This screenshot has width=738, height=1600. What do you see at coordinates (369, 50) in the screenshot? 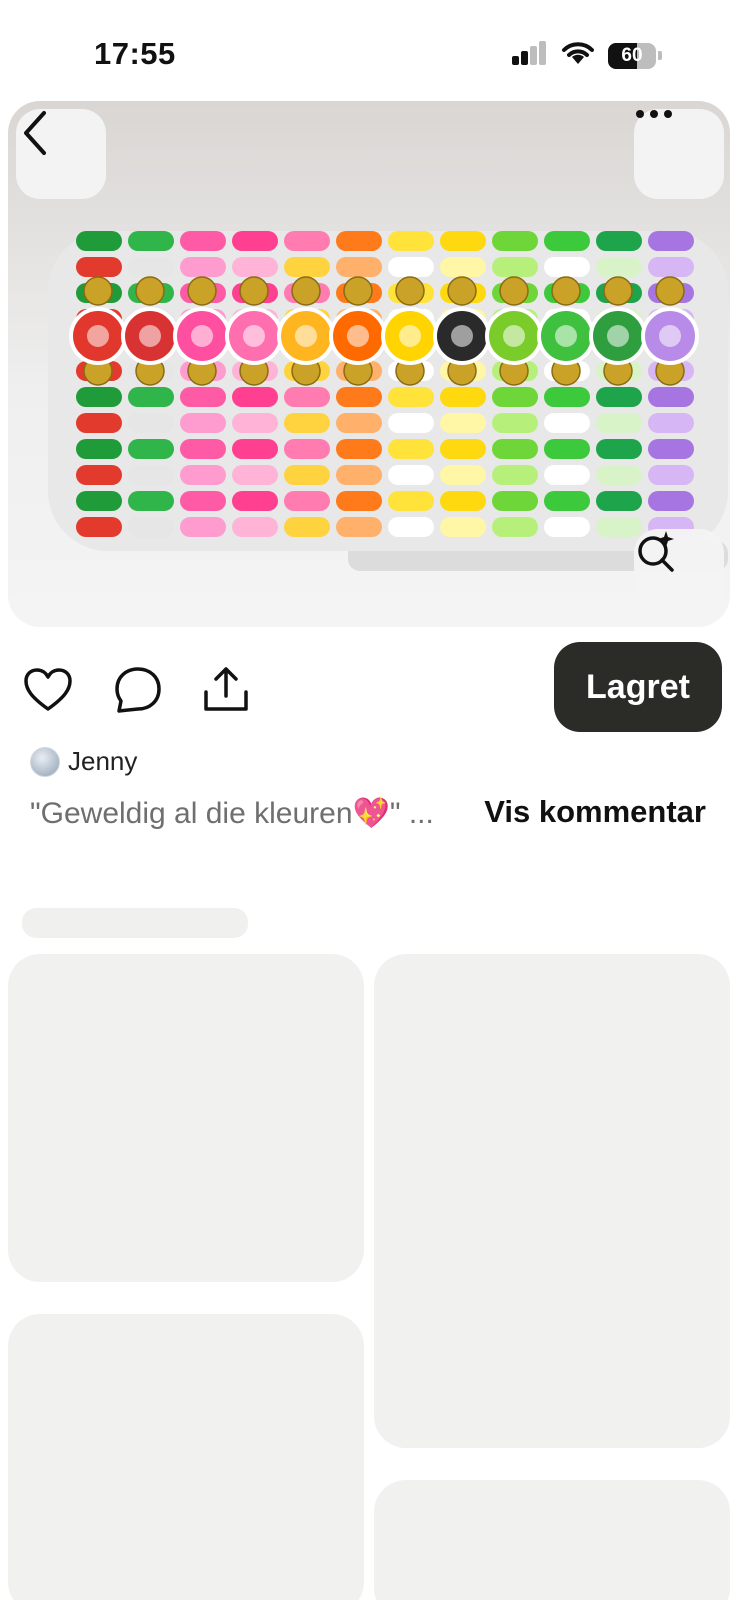
I see `status-bar: 17:55 60` at bounding box center [369, 50].